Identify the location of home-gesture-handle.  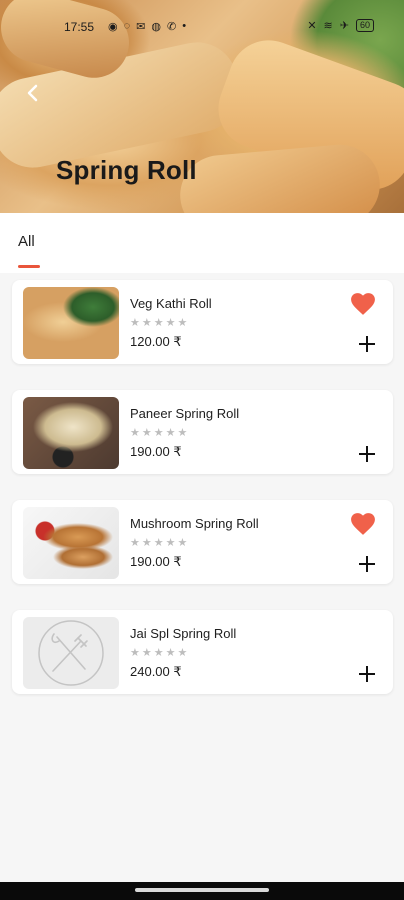
(202, 890).